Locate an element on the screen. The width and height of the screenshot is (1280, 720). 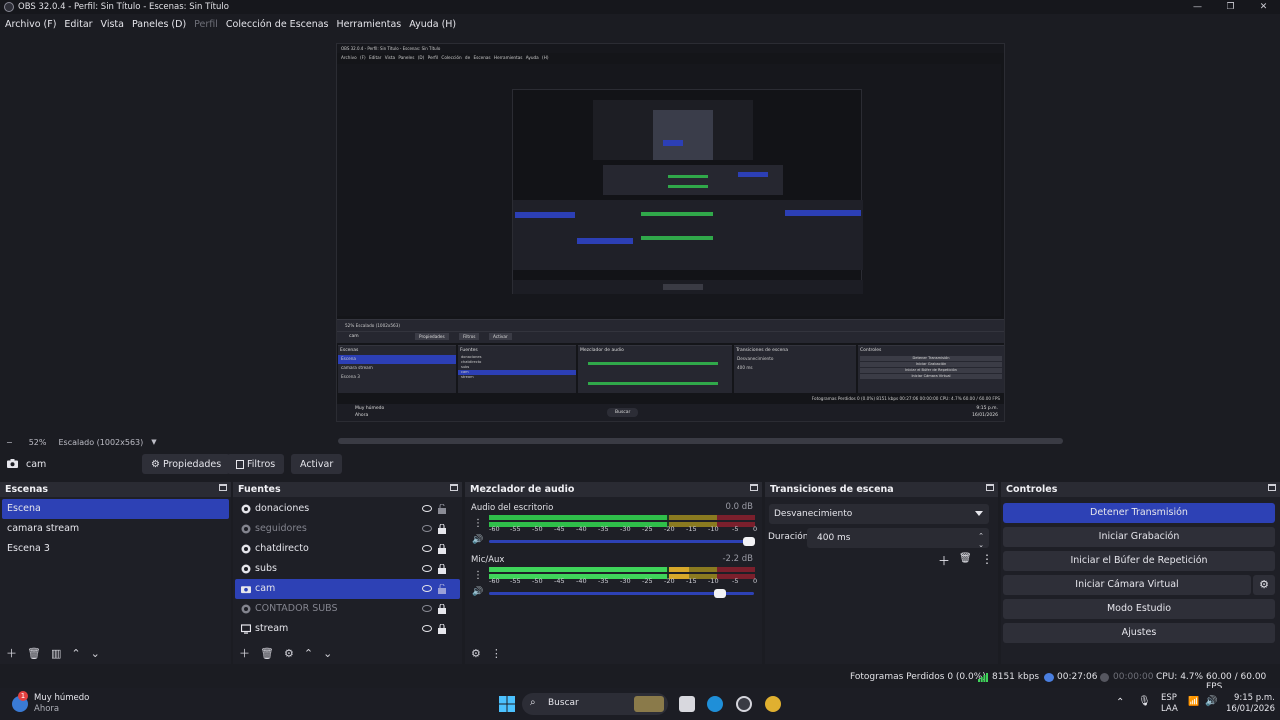
add-transition-icon: ＋ is located at coordinates (944, 560).